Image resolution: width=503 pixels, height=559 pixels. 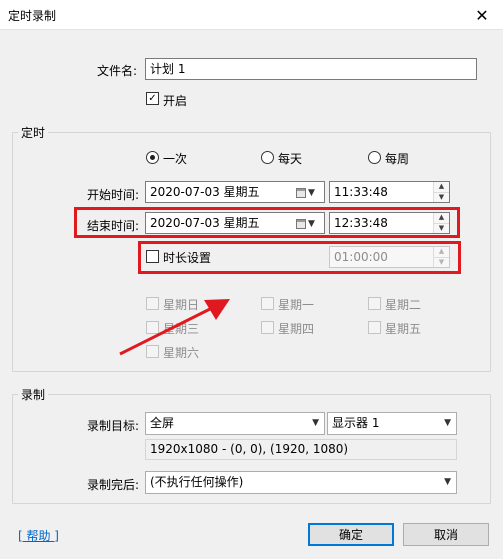 What do you see at coordinates (197, 482) in the screenshot?
I see `after-record-value: (不执行任何操作)` at bounding box center [197, 482].